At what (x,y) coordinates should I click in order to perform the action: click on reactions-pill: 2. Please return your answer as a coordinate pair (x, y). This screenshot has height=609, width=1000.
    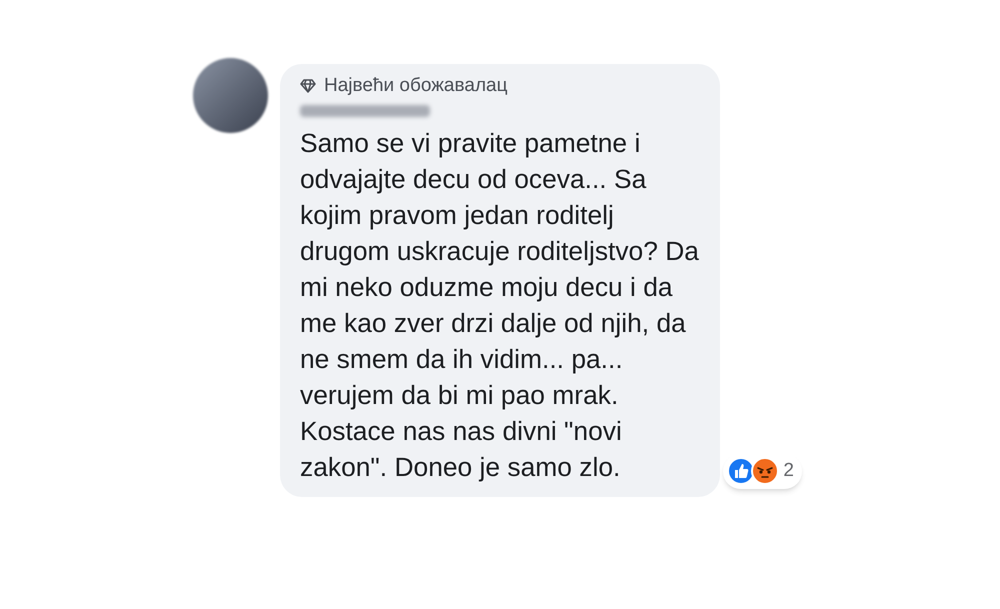
    Looking at the image, I should click on (762, 471).